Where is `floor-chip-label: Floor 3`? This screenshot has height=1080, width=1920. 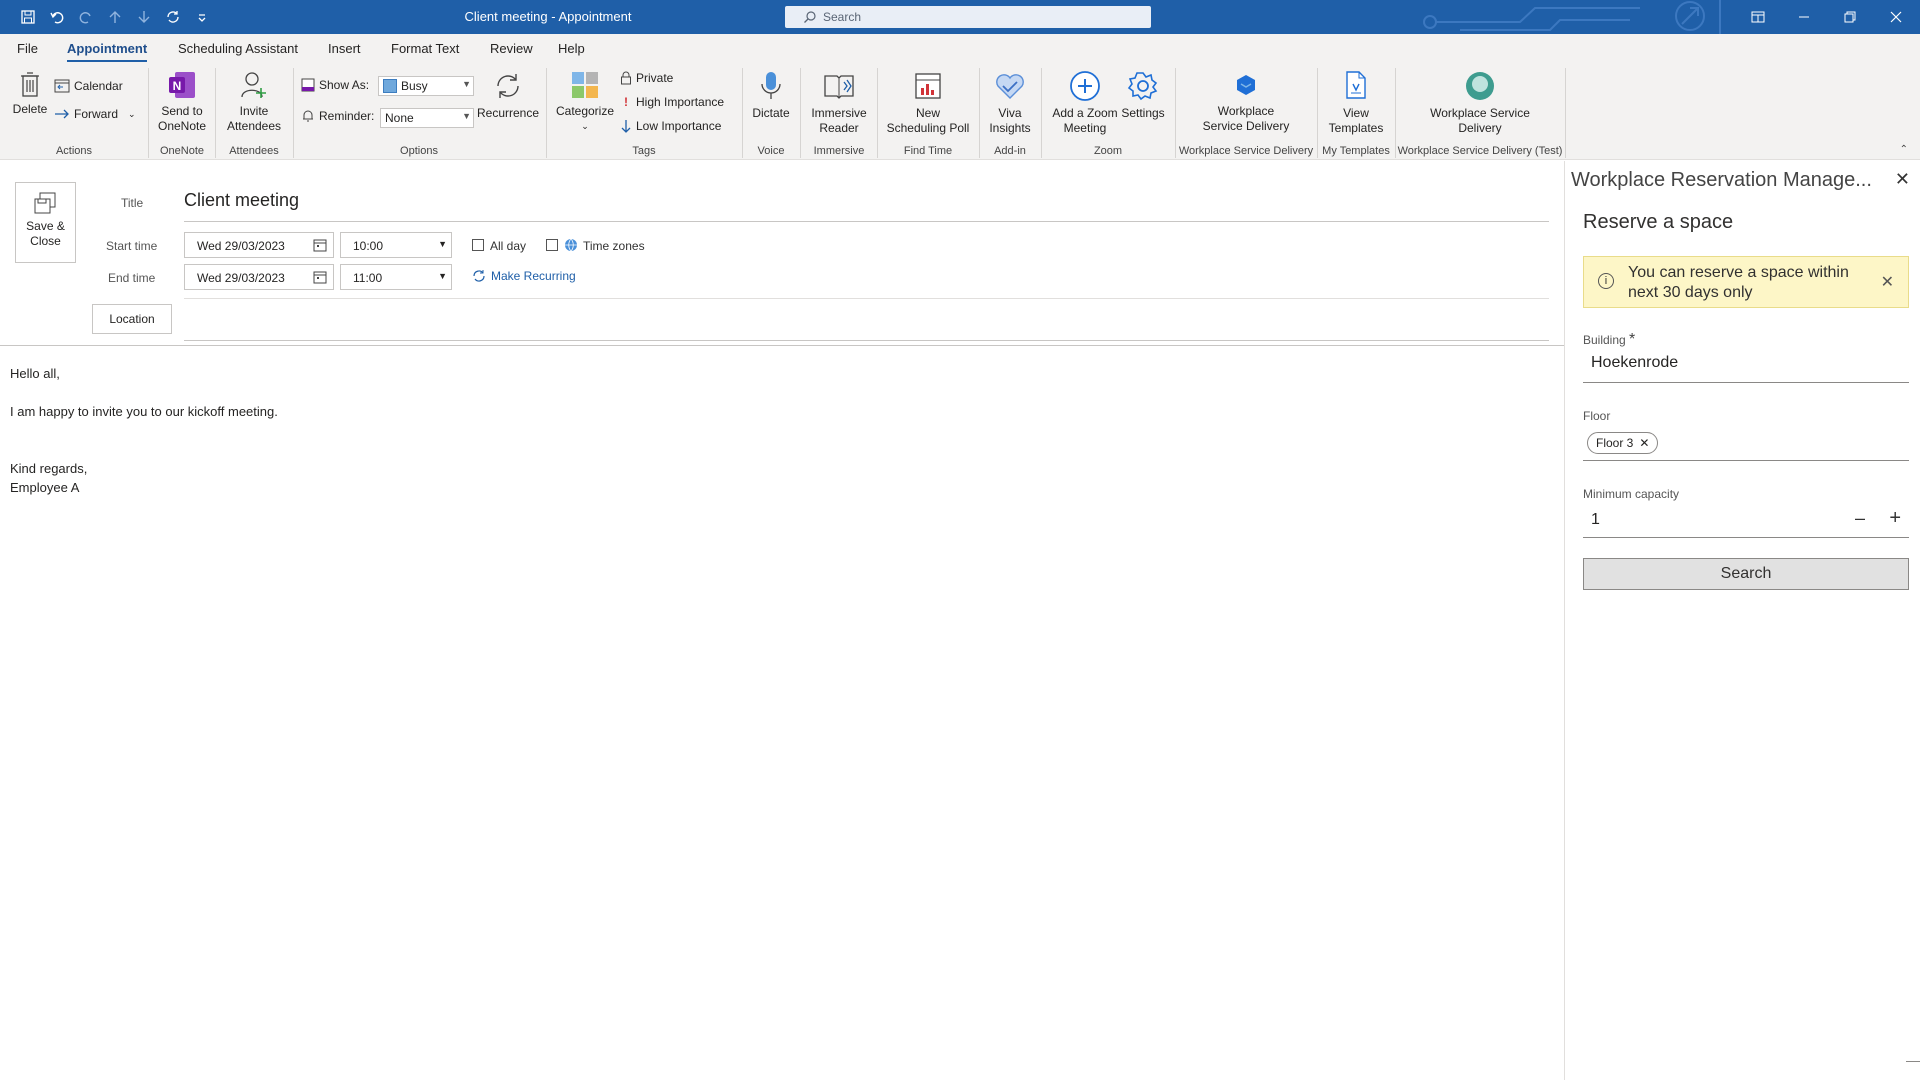
floor-chip-label: Floor 3 is located at coordinates (1615, 443).